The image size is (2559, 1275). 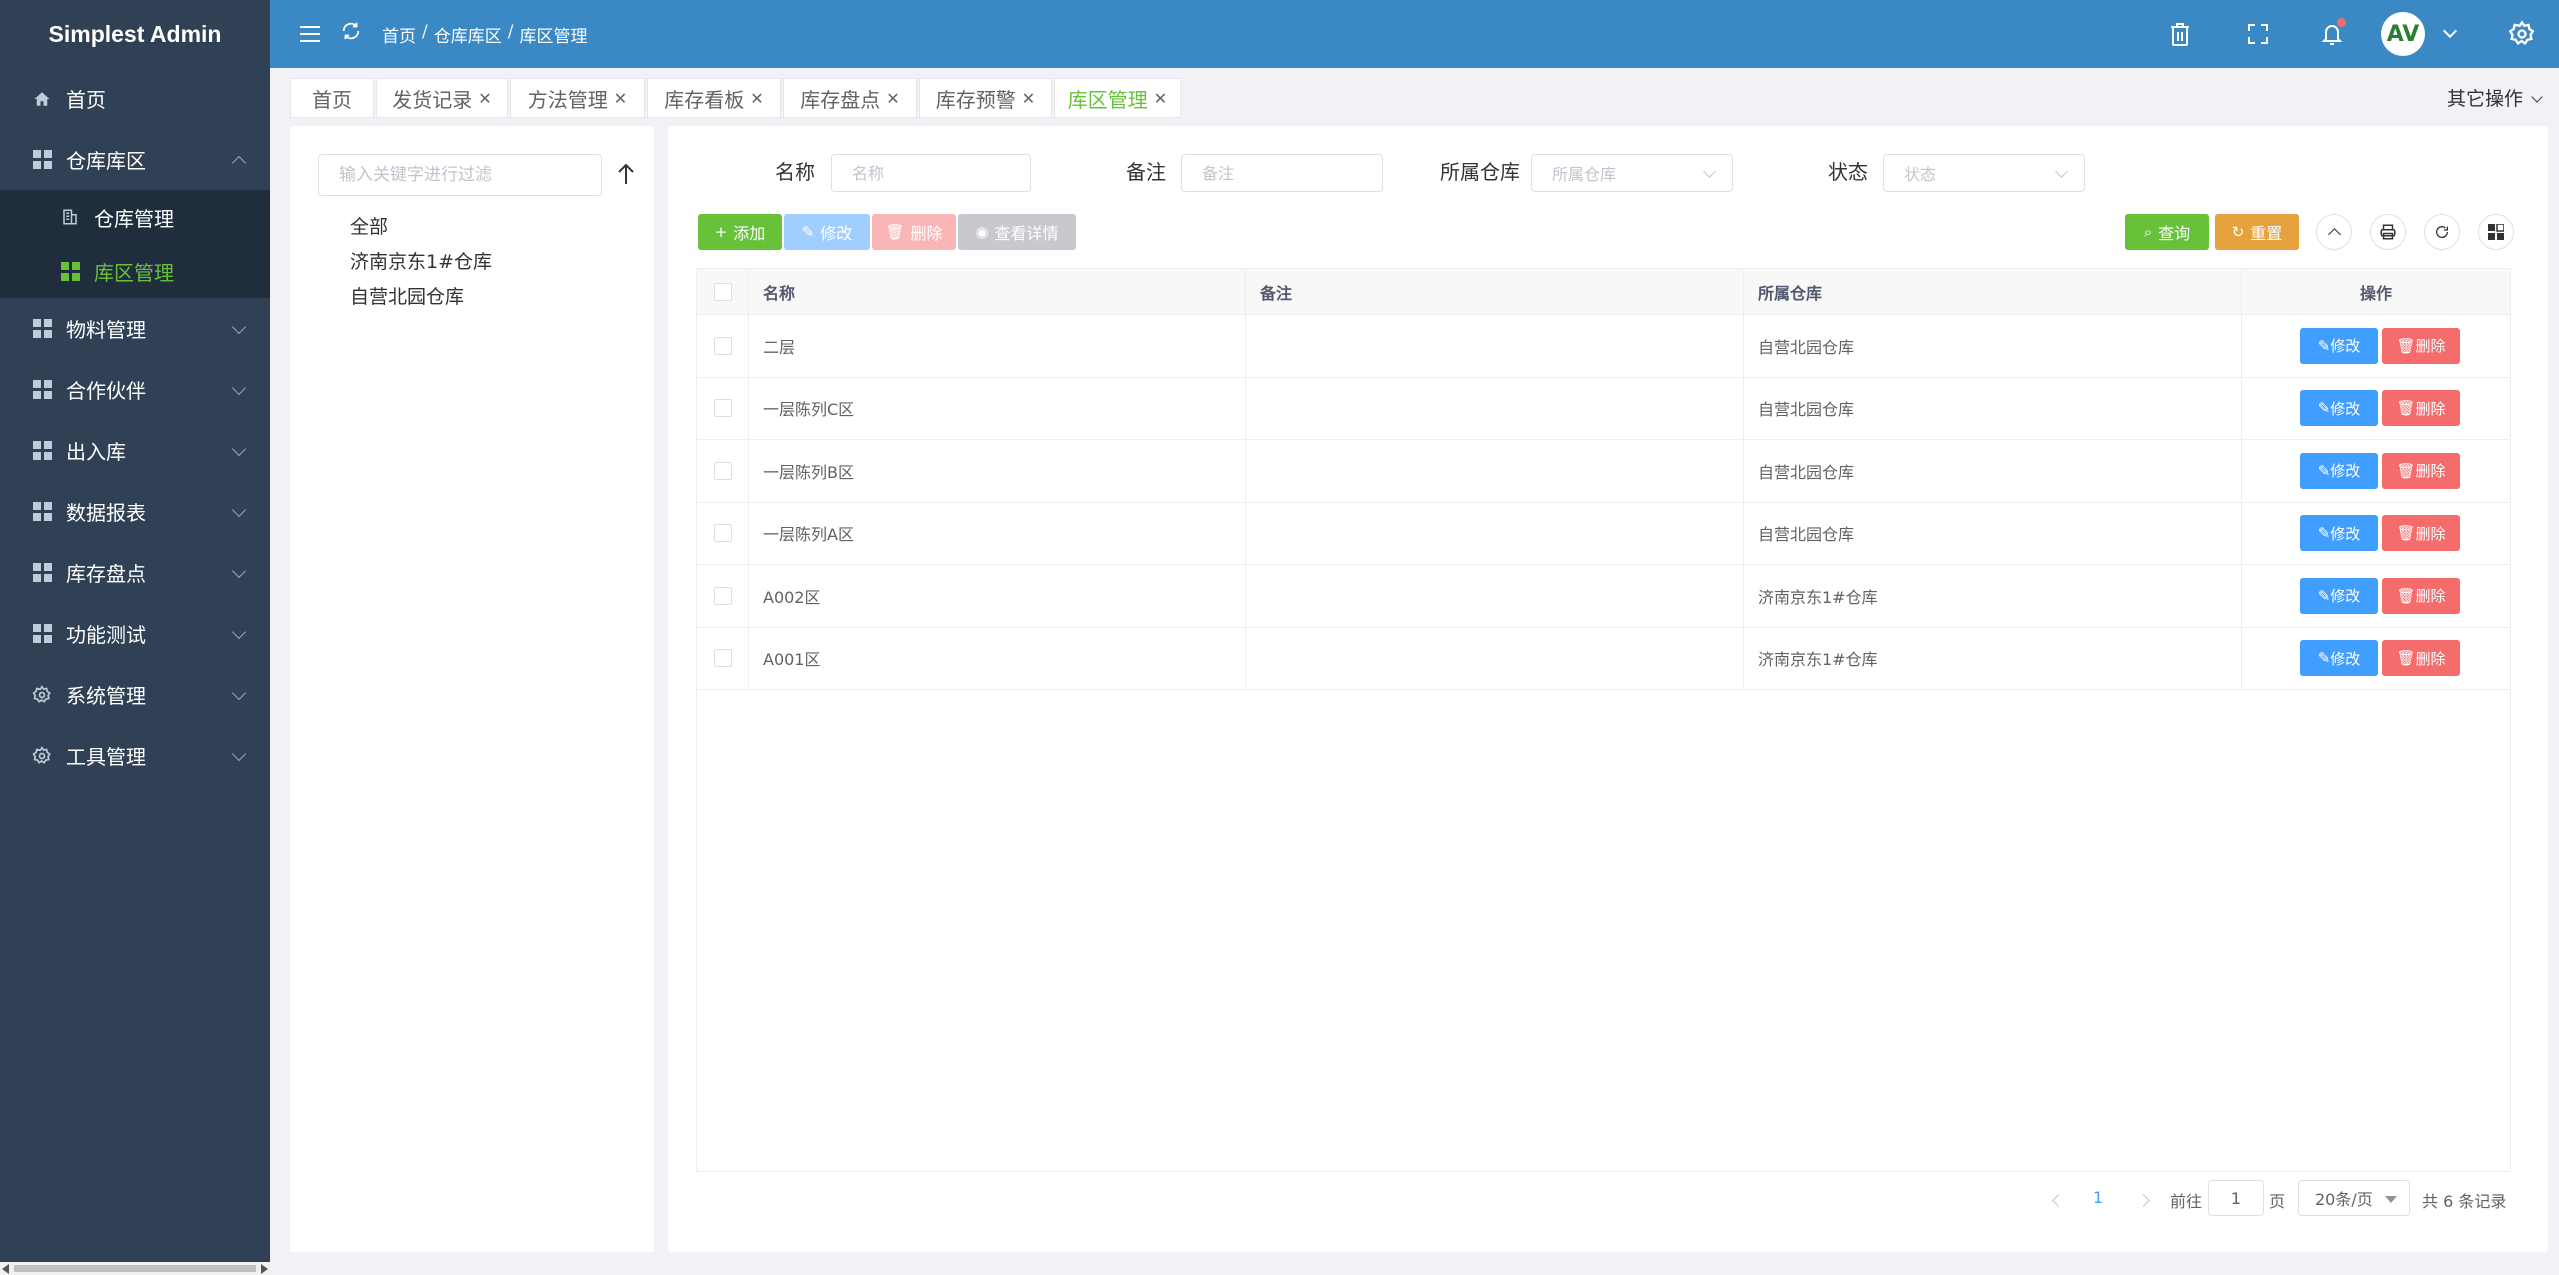 I want to click on goto-page-input, so click(x=2236, y=1198).